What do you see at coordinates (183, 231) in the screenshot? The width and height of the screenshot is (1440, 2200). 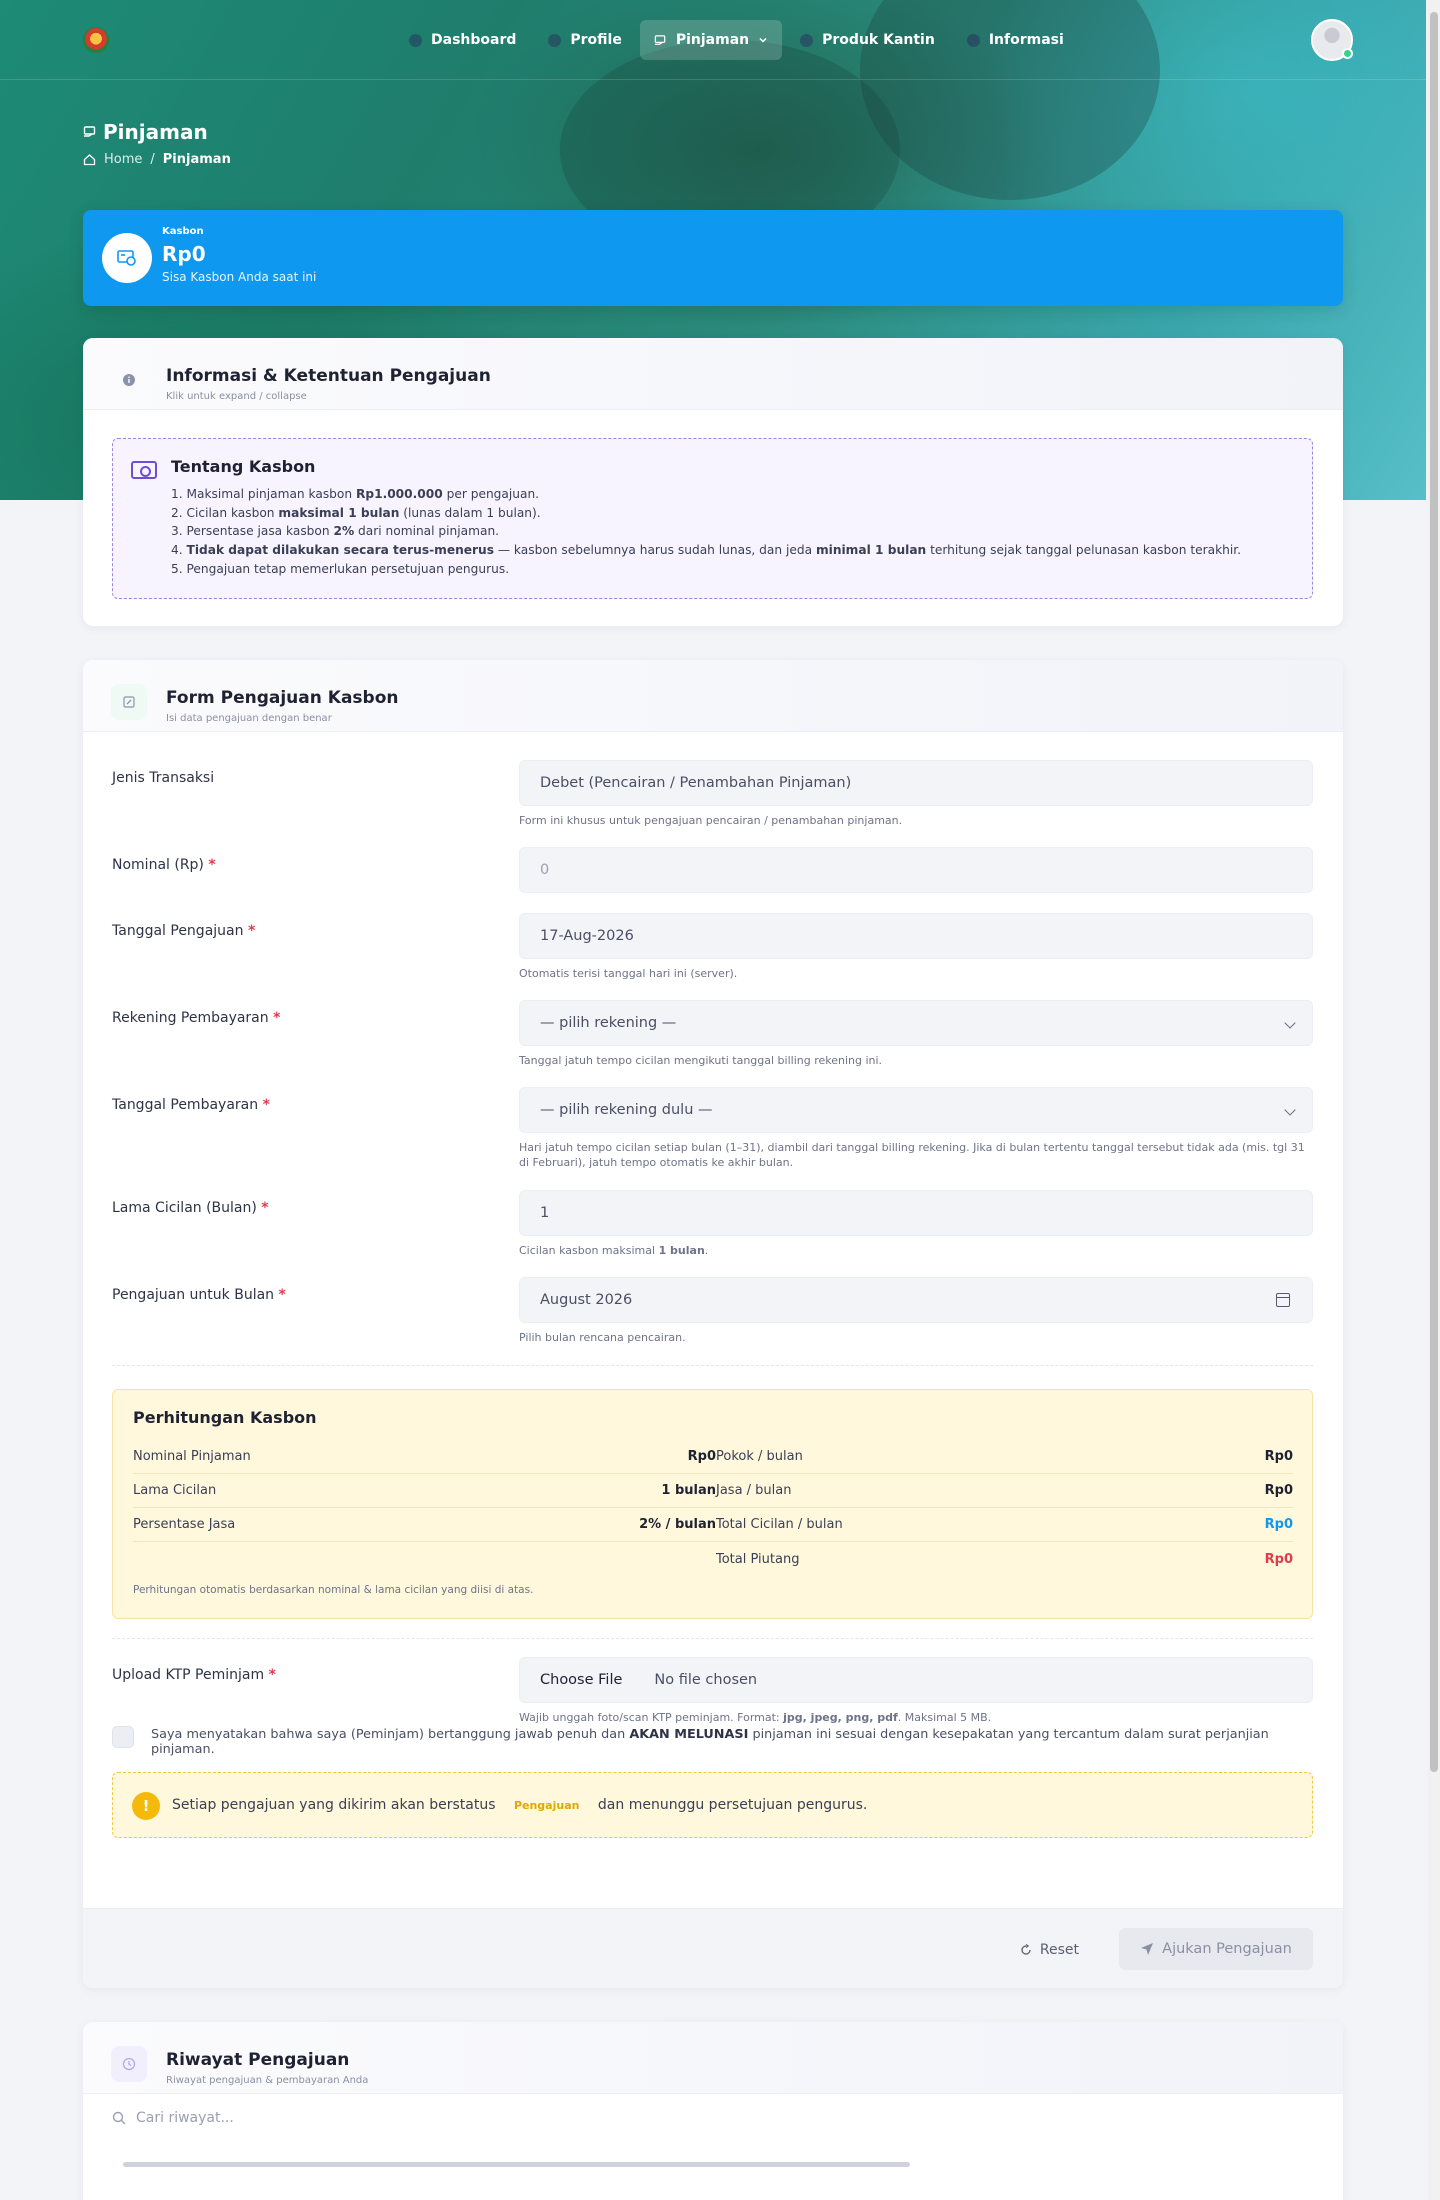 I see `kasbon-label: Kasbon` at bounding box center [183, 231].